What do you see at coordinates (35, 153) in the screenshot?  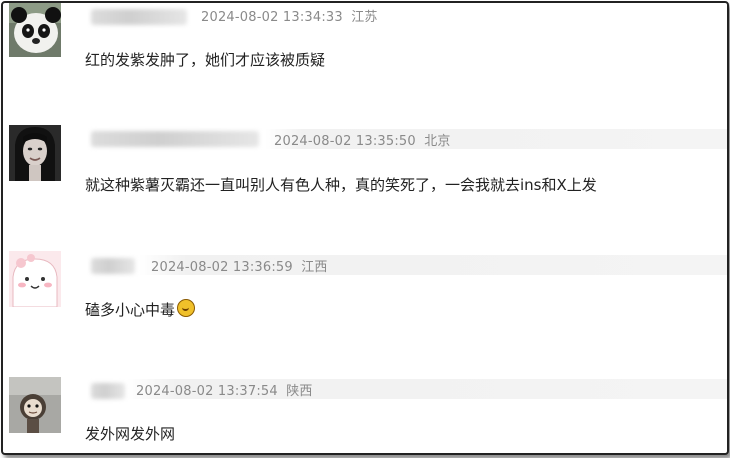 I see `woman-avatar` at bounding box center [35, 153].